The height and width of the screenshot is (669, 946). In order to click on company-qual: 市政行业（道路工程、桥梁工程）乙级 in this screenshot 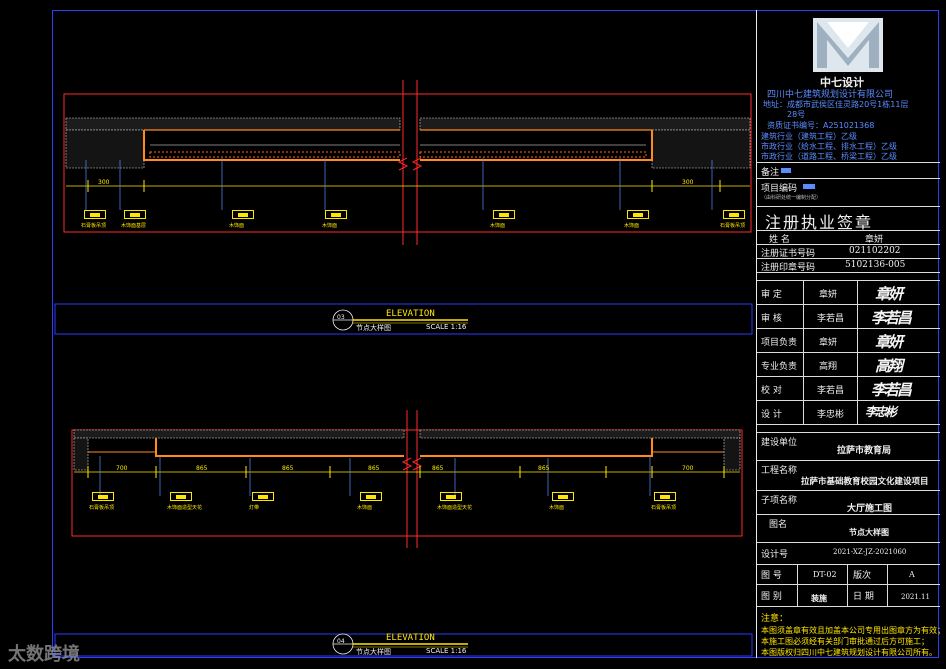, I will do `click(829, 156)`.